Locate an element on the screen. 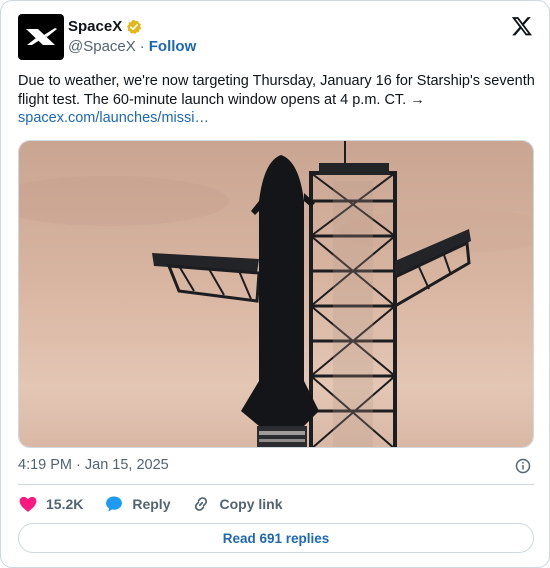  like-button: 15.2K is located at coordinates (50, 504).